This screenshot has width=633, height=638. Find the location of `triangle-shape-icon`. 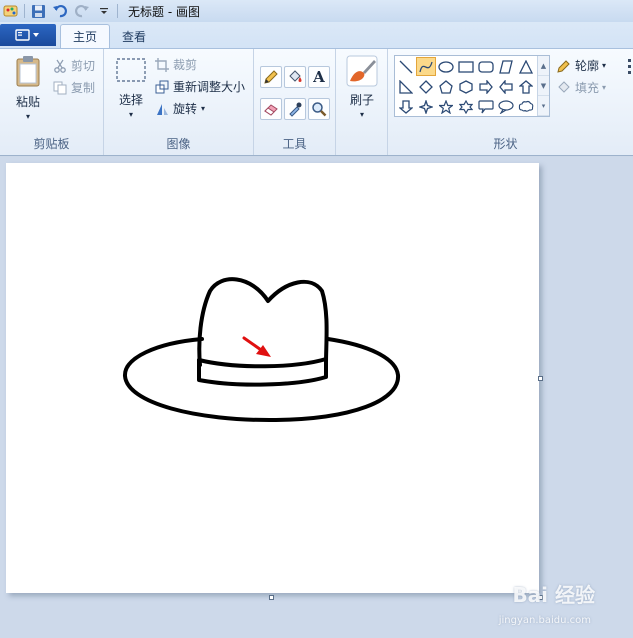

triangle-shape-icon is located at coordinates (526, 66).